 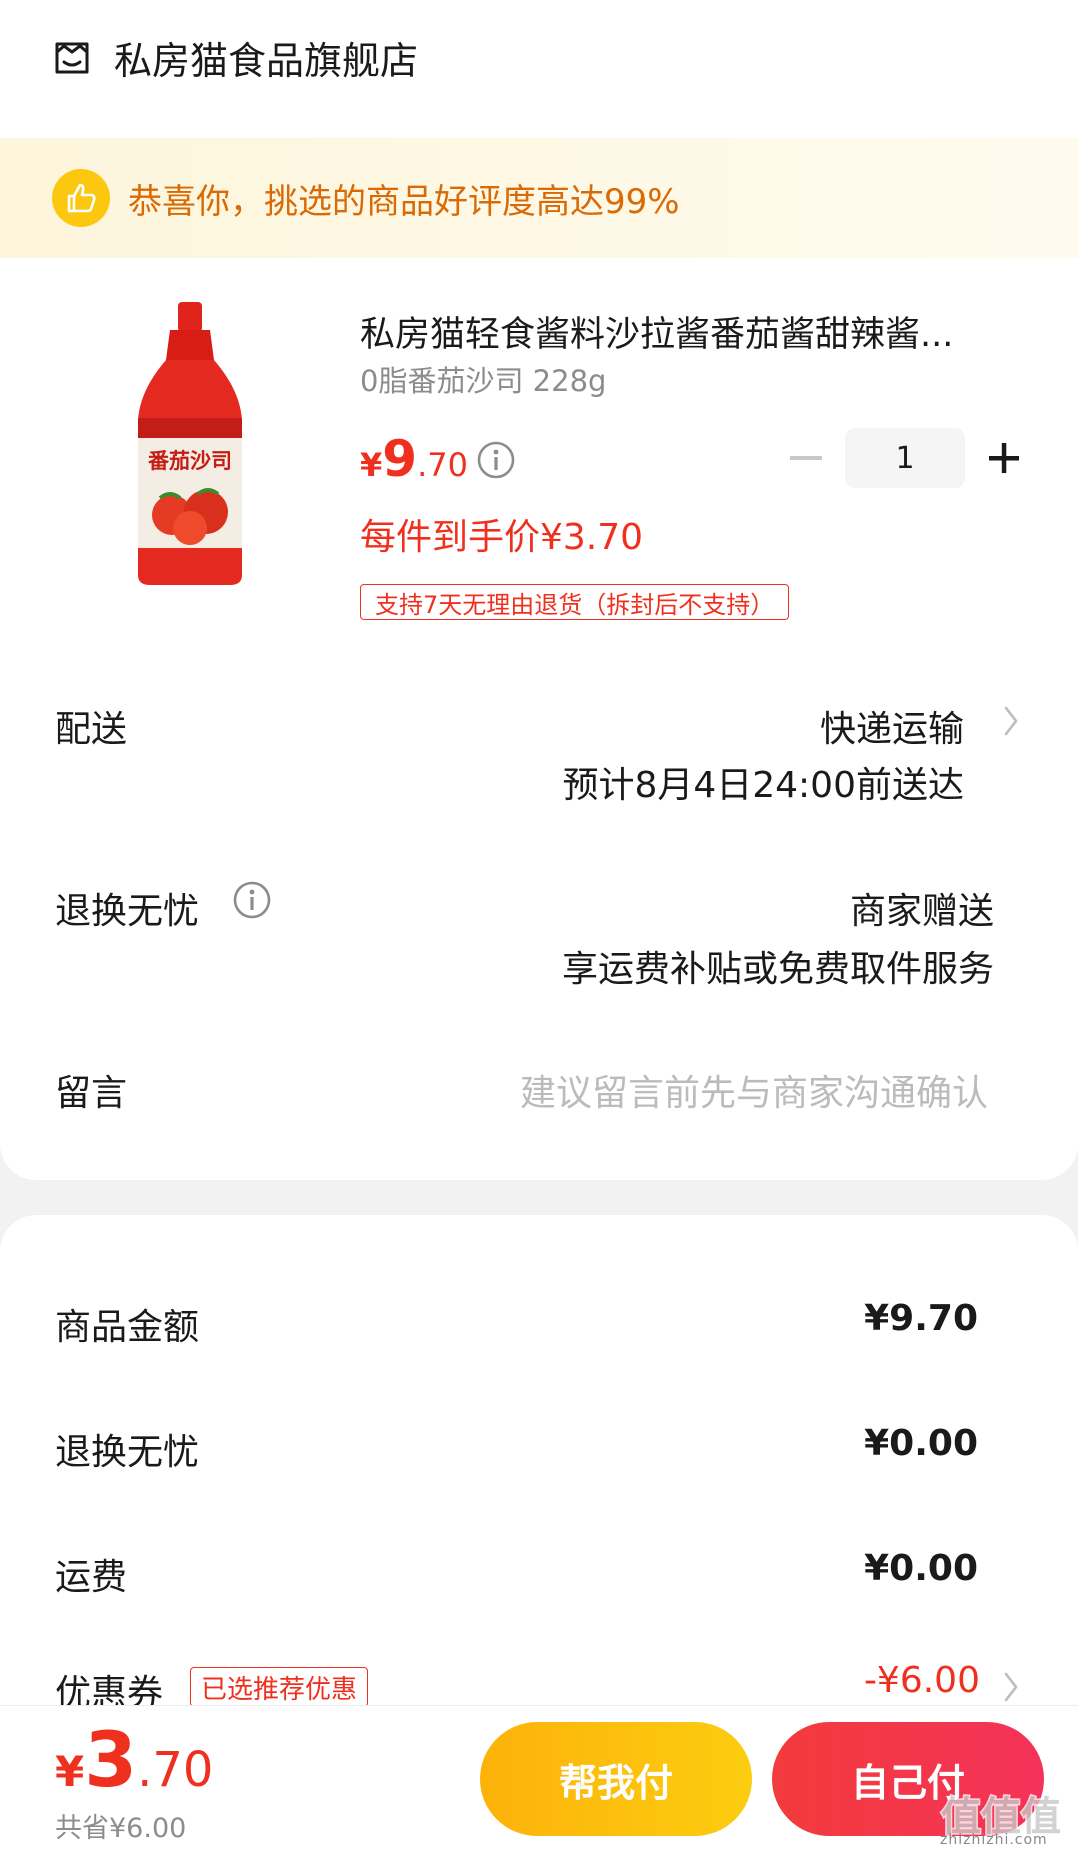 What do you see at coordinates (539, 57) in the screenshot?
I see `store-header: 私房猫食品旗舰店` at bounding box center [539, 57].